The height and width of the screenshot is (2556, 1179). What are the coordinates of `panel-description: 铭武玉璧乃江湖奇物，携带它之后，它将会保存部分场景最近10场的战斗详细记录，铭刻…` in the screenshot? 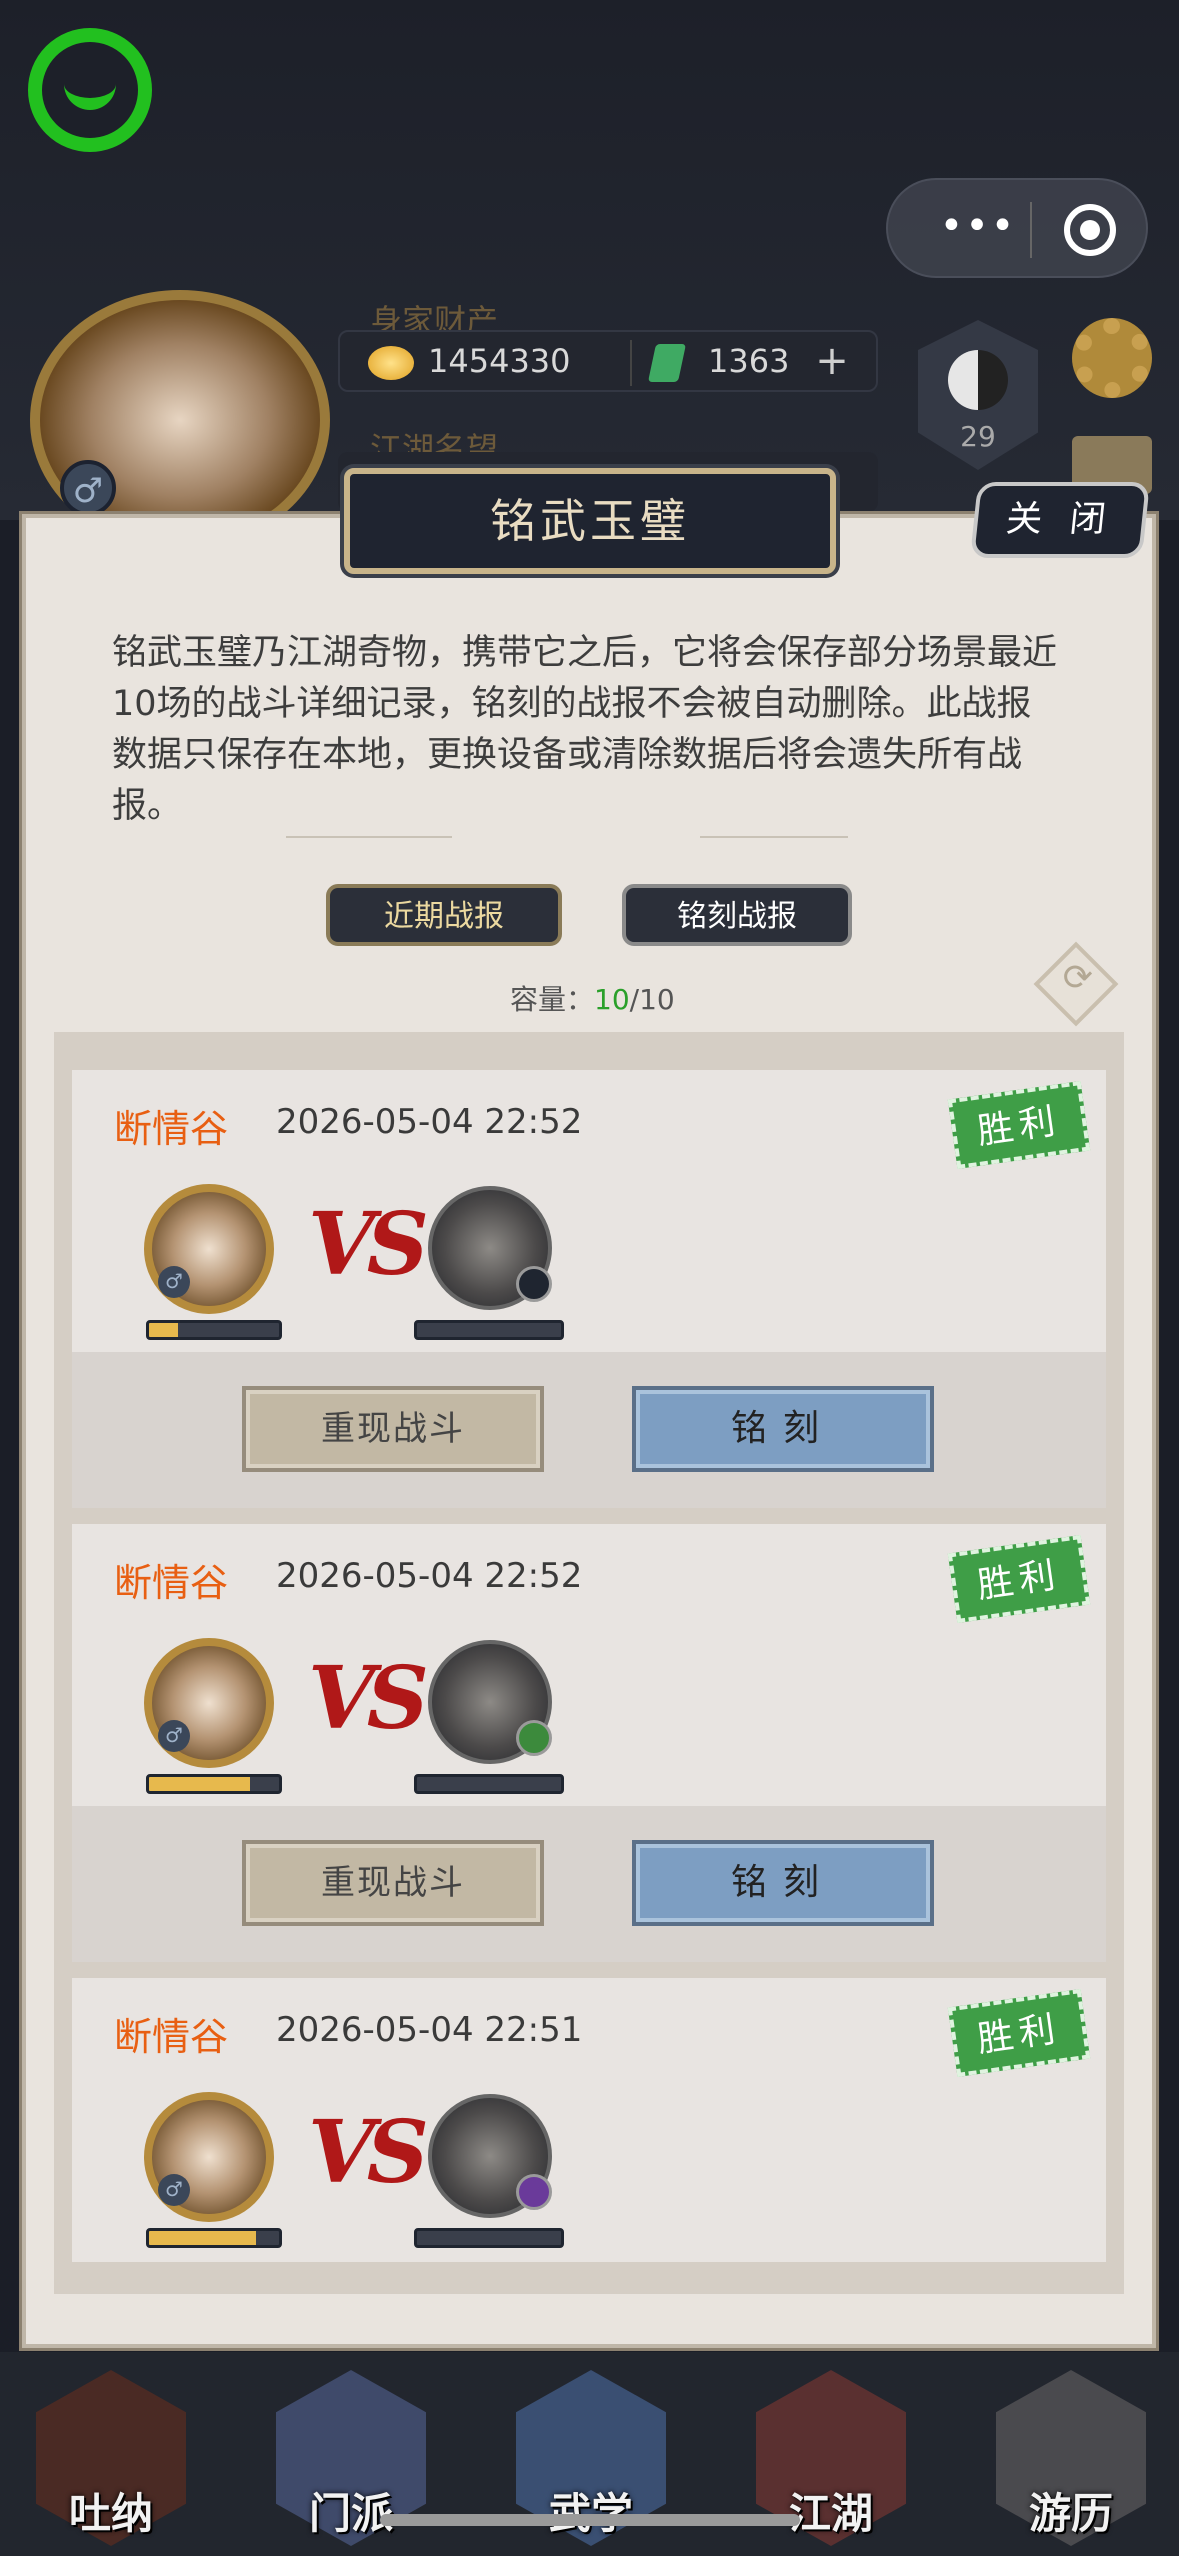 It's located at (585, 729).